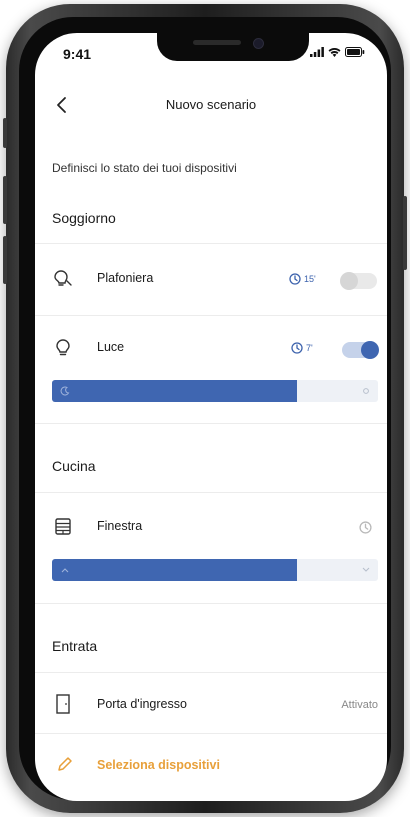 This screenshot has height=817, width=410. What do you see at coordinates (366, 391) in the screenshot?
I see `sun-icon` at bounding box center [366, 391].